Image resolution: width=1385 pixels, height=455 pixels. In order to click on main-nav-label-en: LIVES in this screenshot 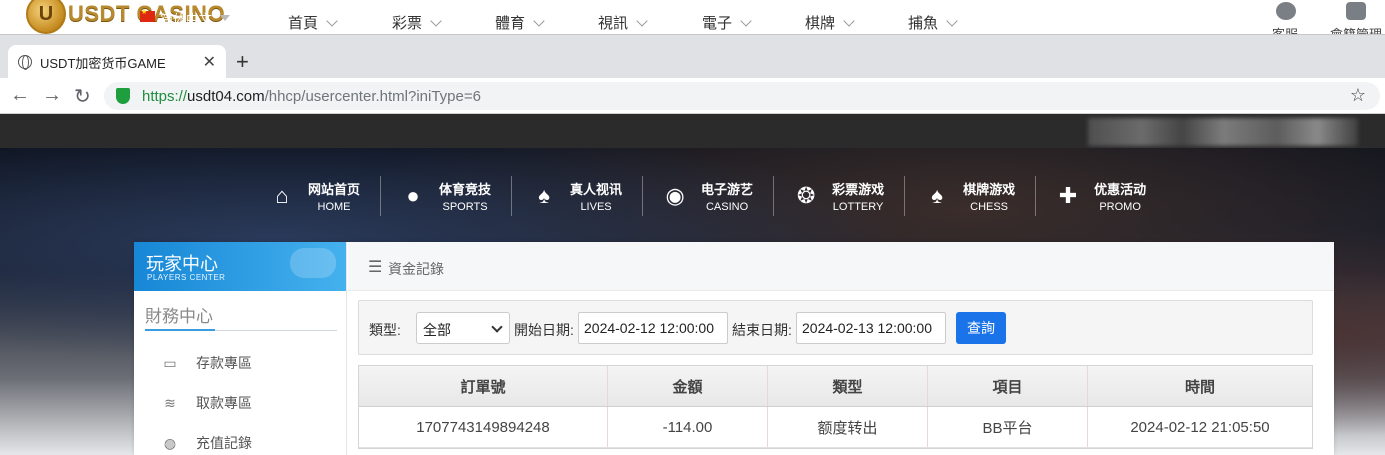, I will do `click(596, 207)`.